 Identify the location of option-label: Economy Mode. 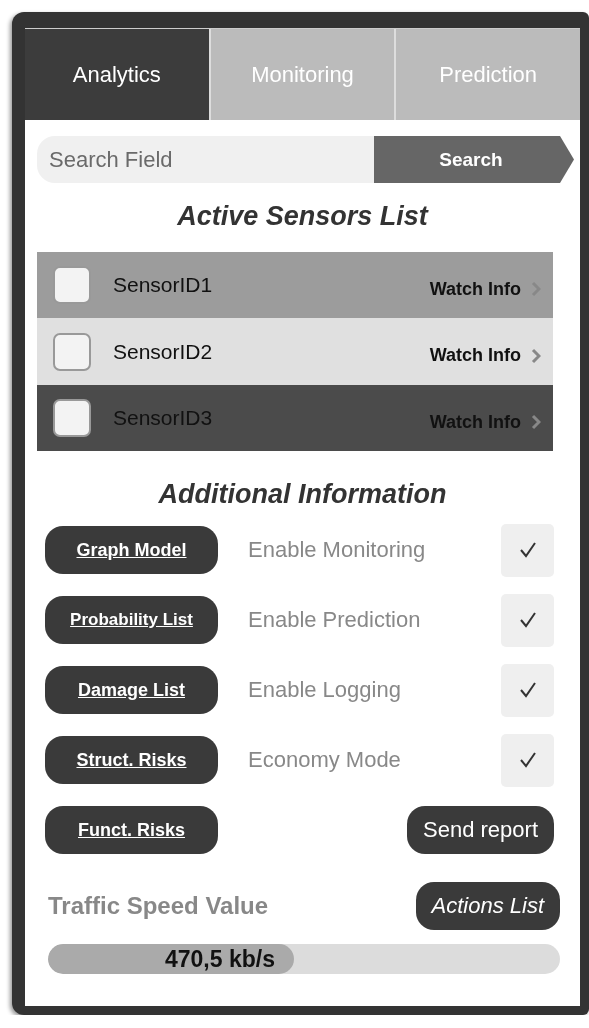
(325, 760).